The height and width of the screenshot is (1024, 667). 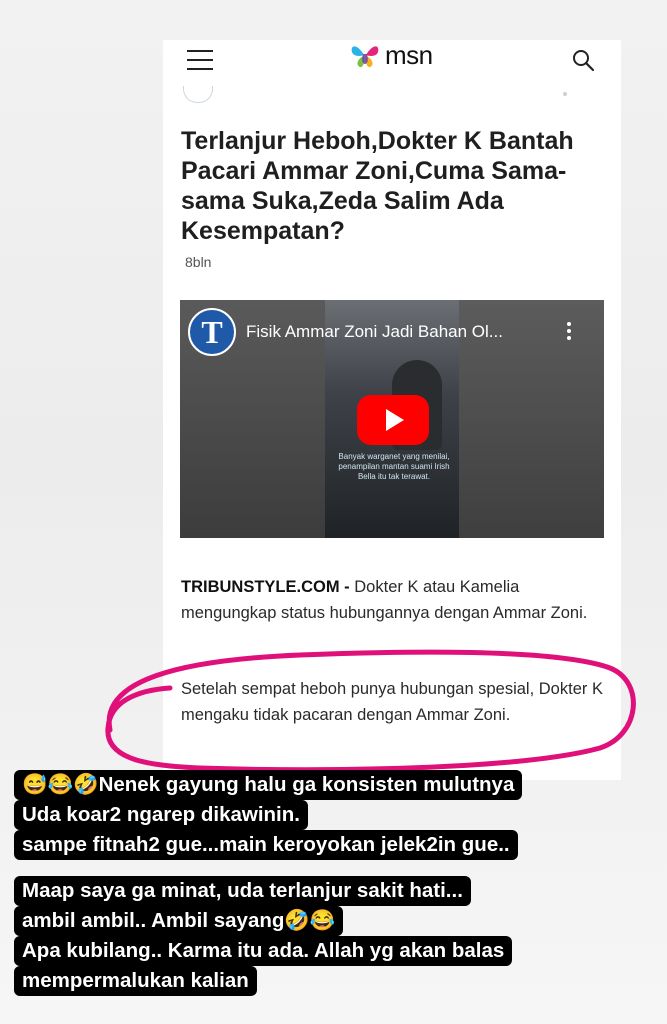 I want to click on more-dot-icon, so click(x=565, y=94).